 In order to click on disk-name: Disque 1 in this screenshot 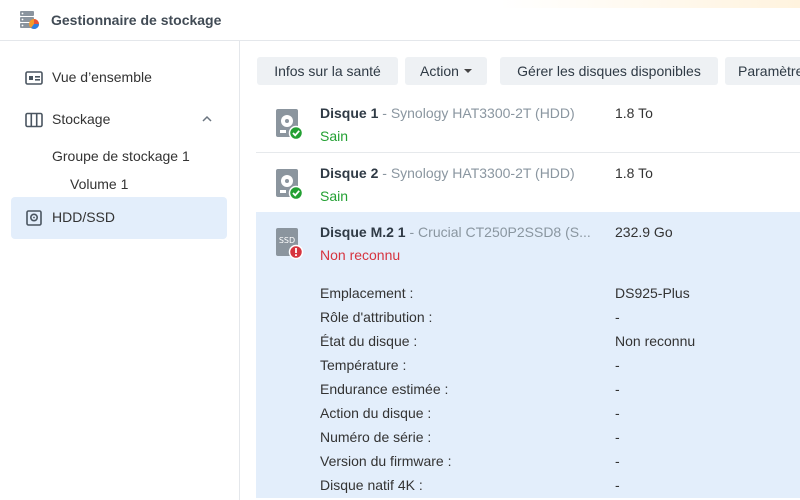, I will do `click(349, 113)`.